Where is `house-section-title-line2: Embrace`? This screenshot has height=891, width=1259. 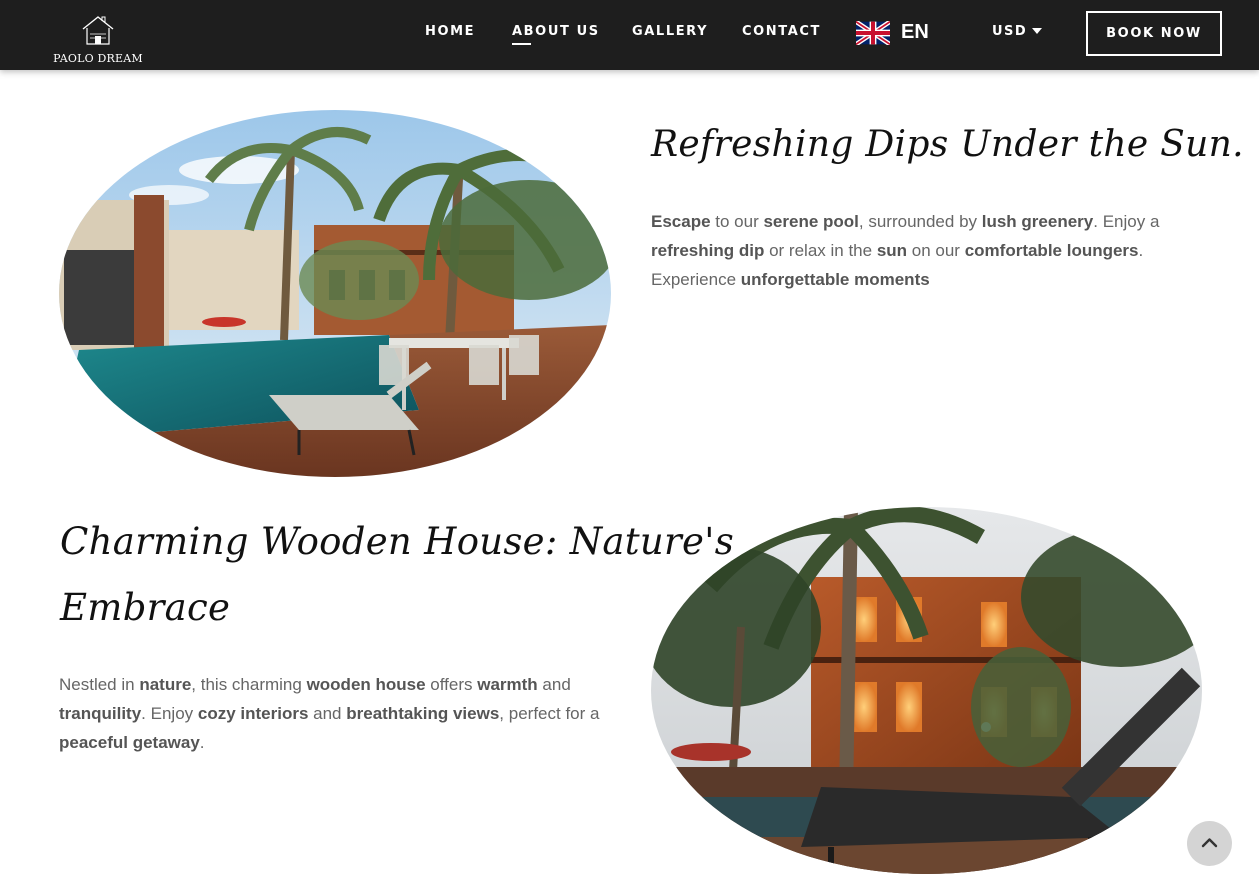
house-section-title-line2: Embrace is located at coordinates (145, 607).